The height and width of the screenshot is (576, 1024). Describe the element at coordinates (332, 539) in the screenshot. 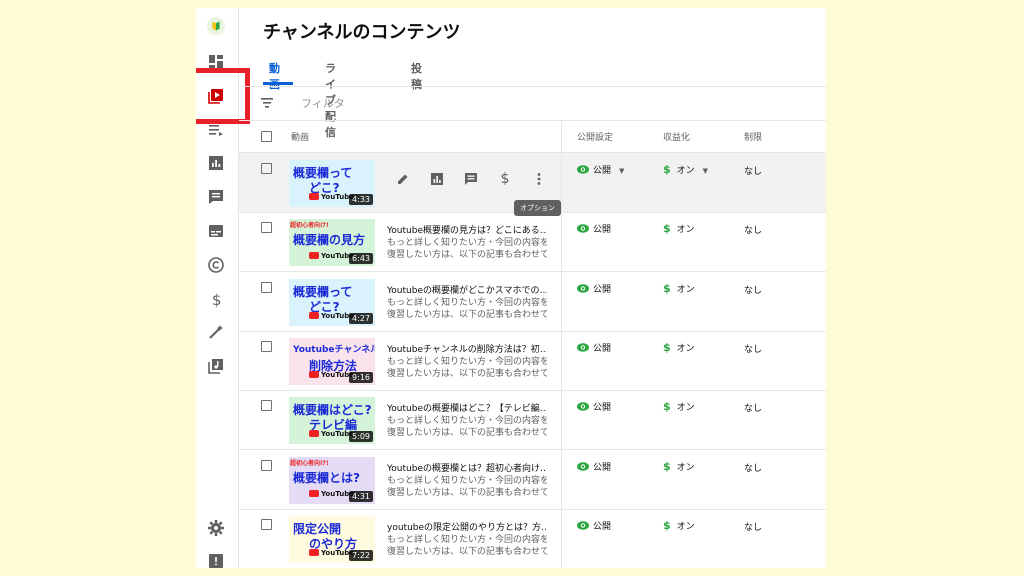

I see `video-thumbnail: 限定公開 のやり方 YouTube 7:22` at that location.